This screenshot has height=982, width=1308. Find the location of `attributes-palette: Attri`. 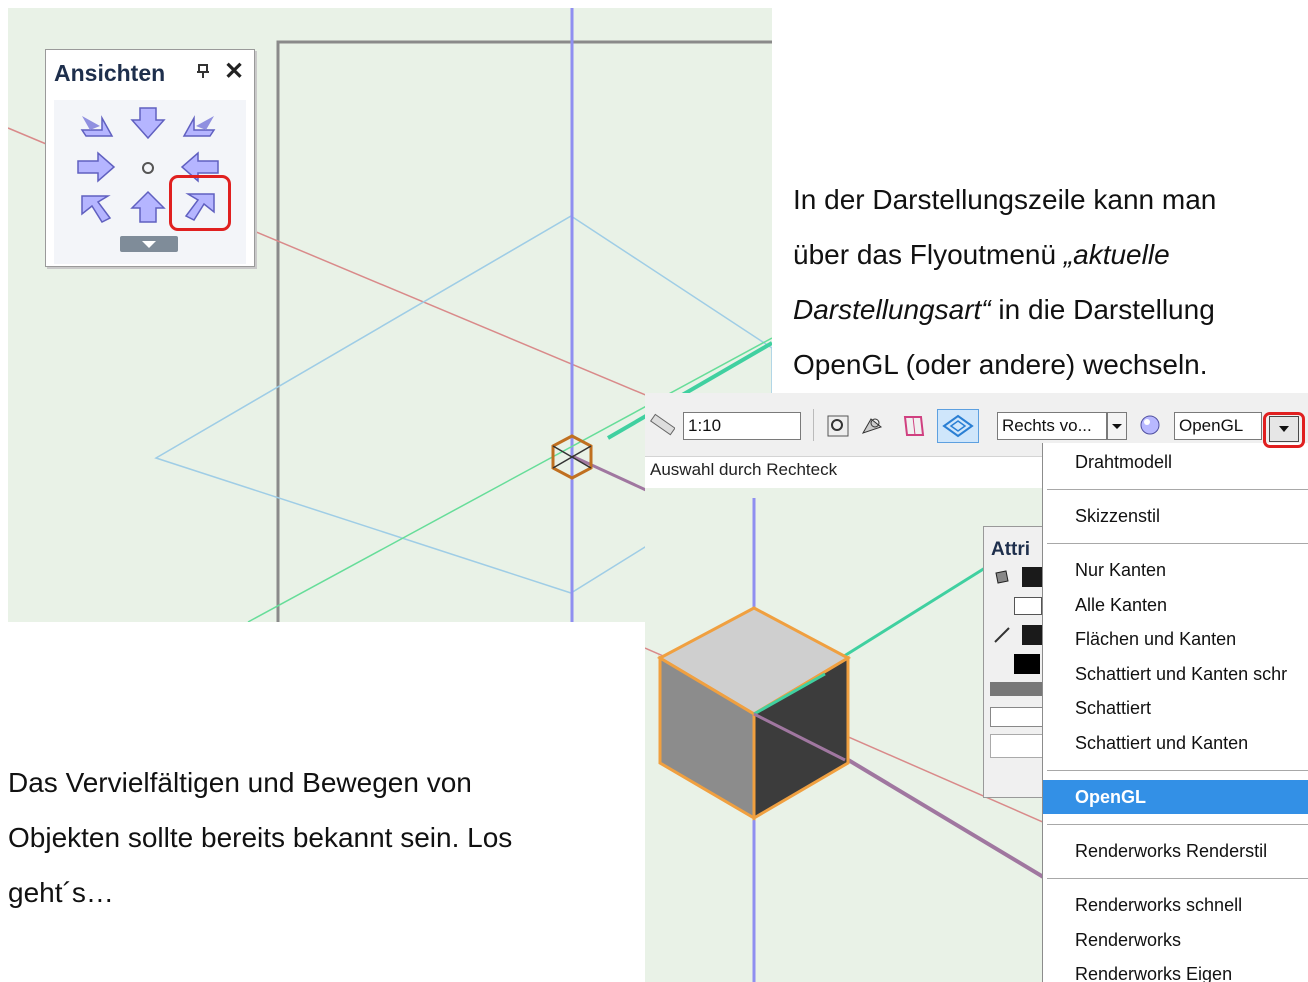

attributes-palette: Attri is located at coordinates (1014, 662).